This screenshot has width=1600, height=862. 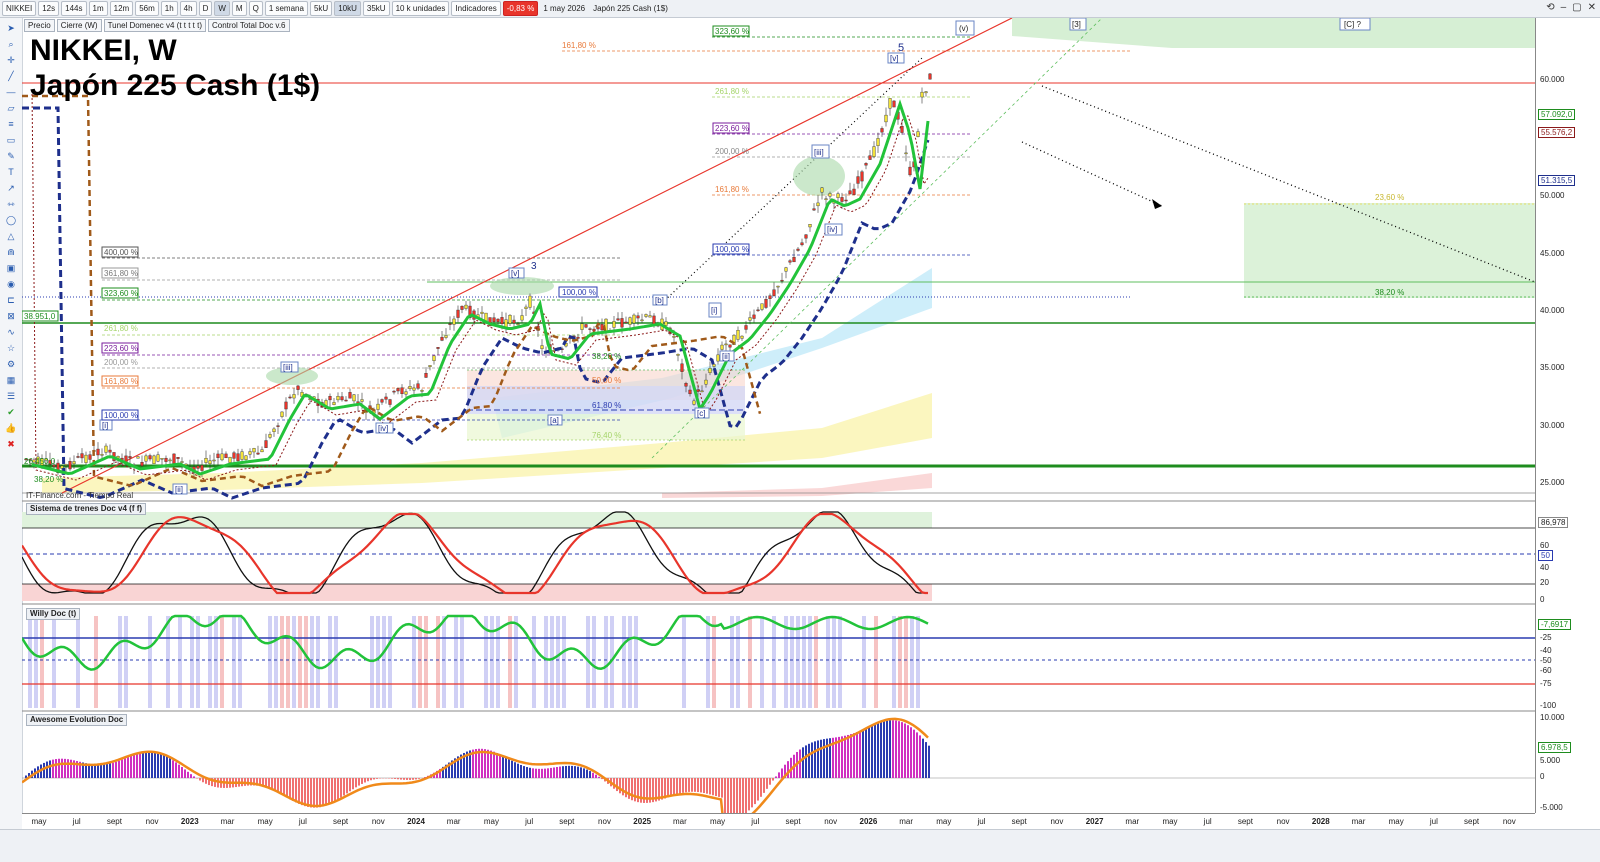 I want to click on check-icon: ✔, so click(x=11, y=412).